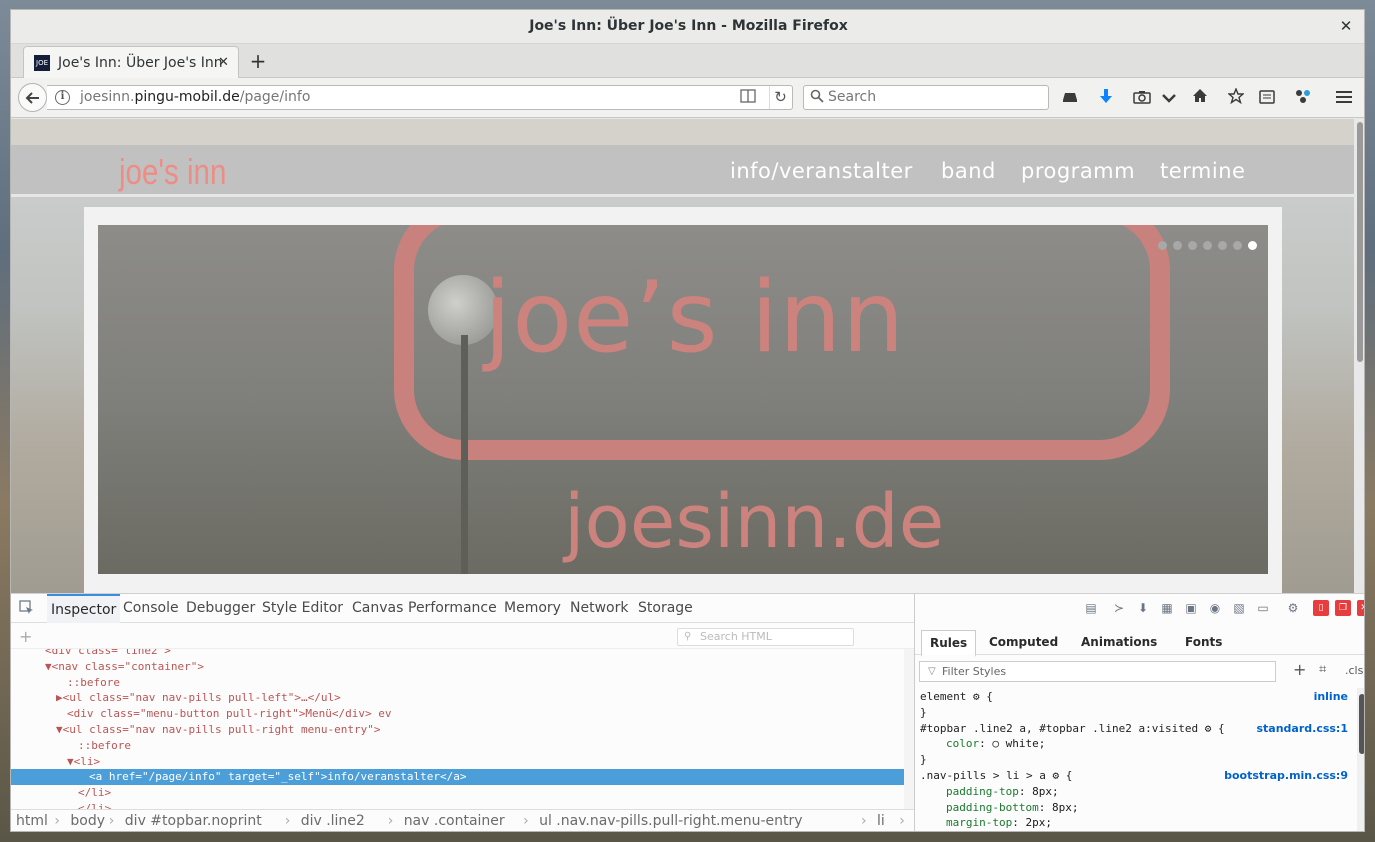 The width and height of the screenshot is (1375, 842). What do you see at coordinates (32, 97) in the screenshot?
I see `back-button` at bounding box center [32, 97].